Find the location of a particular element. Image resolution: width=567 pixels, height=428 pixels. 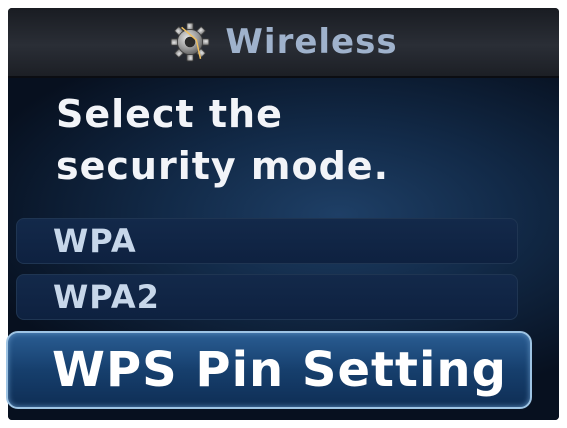

option-label: WPA is located at coordinates (95, 241).